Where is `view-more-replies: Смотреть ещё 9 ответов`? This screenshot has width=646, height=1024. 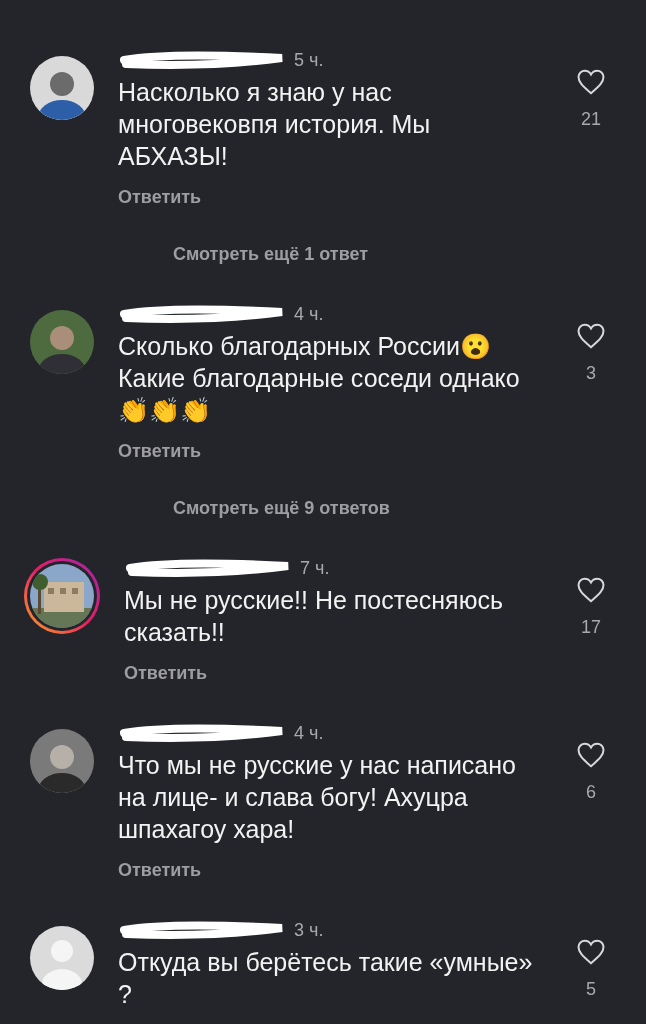
view-more-replies: Смотреть ещё 9 ответов is located at coordinates (281, 508).